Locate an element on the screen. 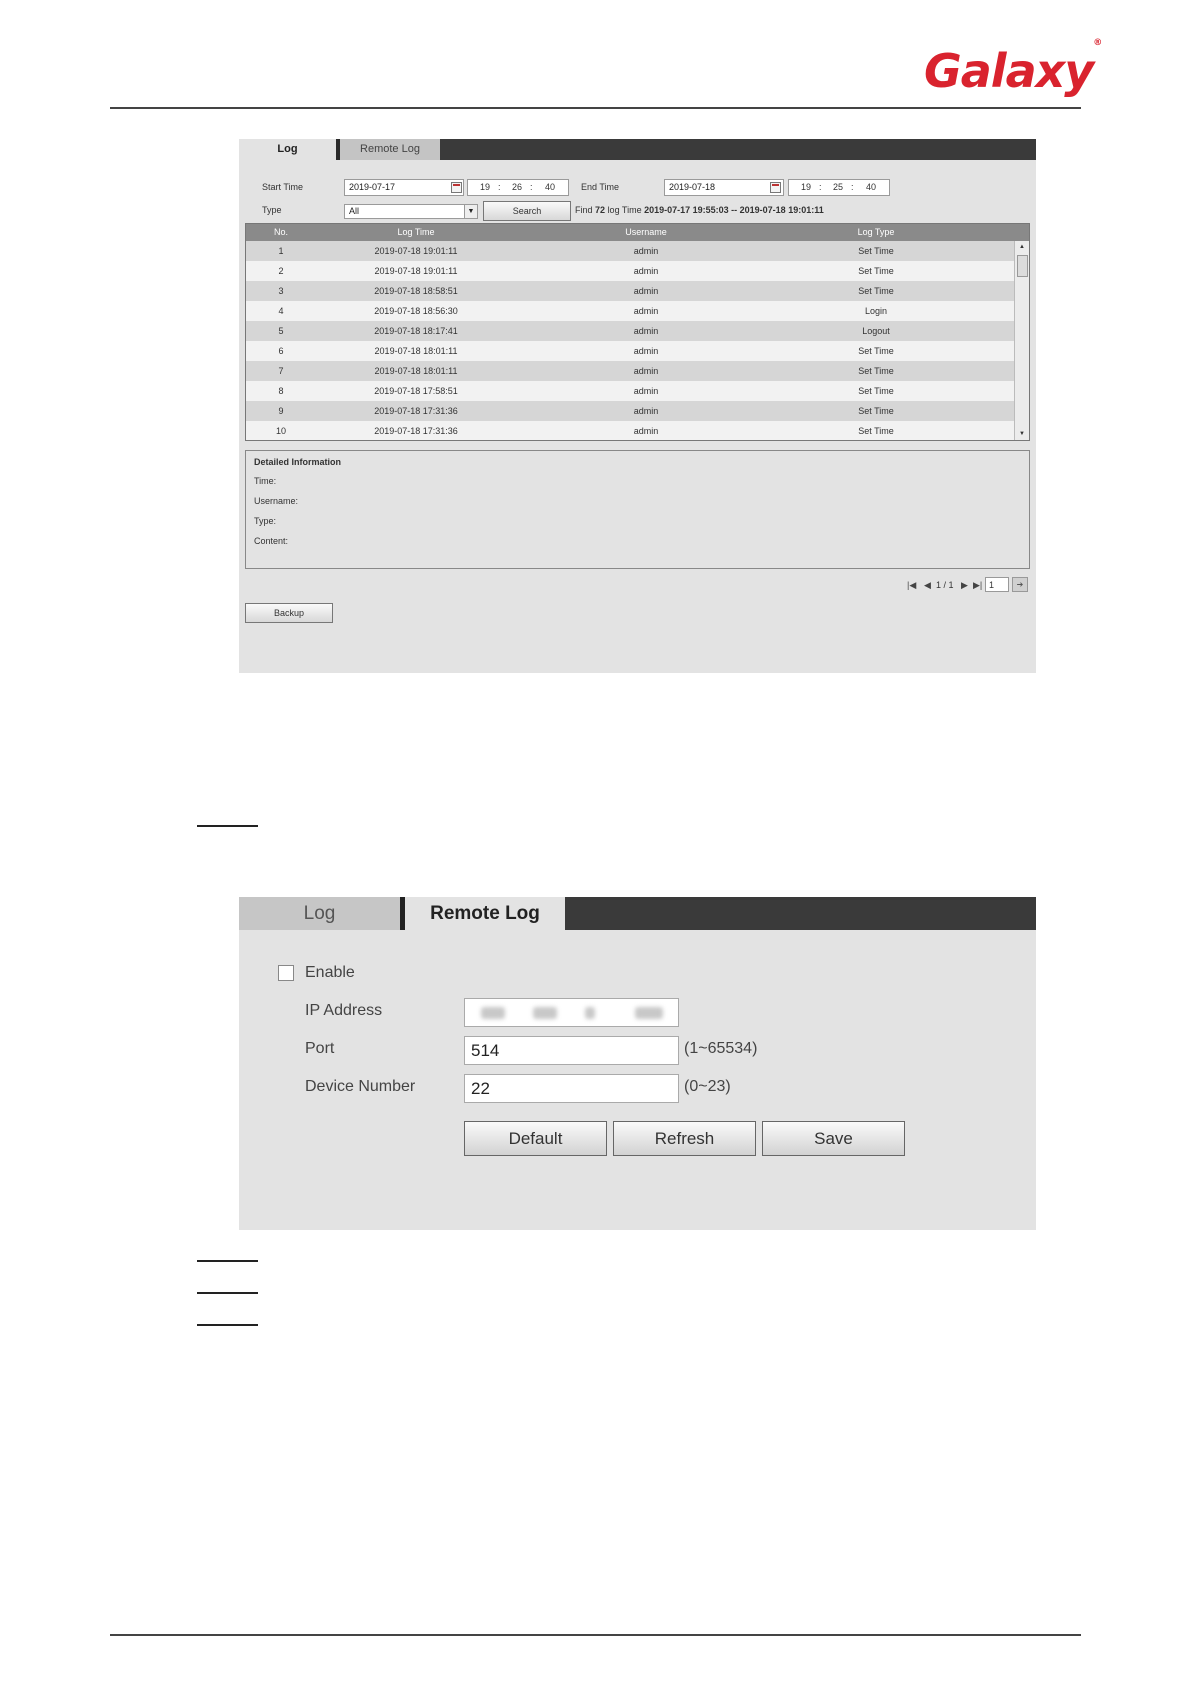 Image resolution: width=1191 pixels, height=1684 pixels. table-row: 2 2019-07-18 19:01:11 admin Set Time is located at coordinates (630, 271).